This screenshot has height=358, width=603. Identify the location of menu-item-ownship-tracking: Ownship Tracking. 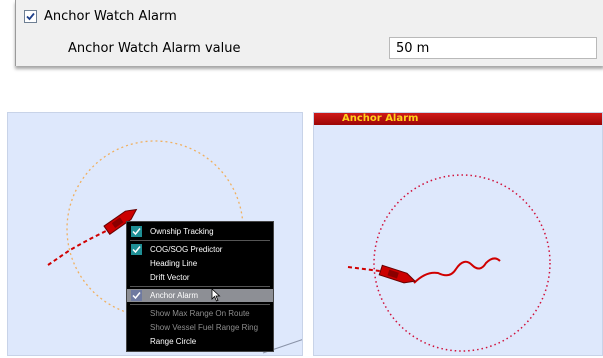
(200, 231).